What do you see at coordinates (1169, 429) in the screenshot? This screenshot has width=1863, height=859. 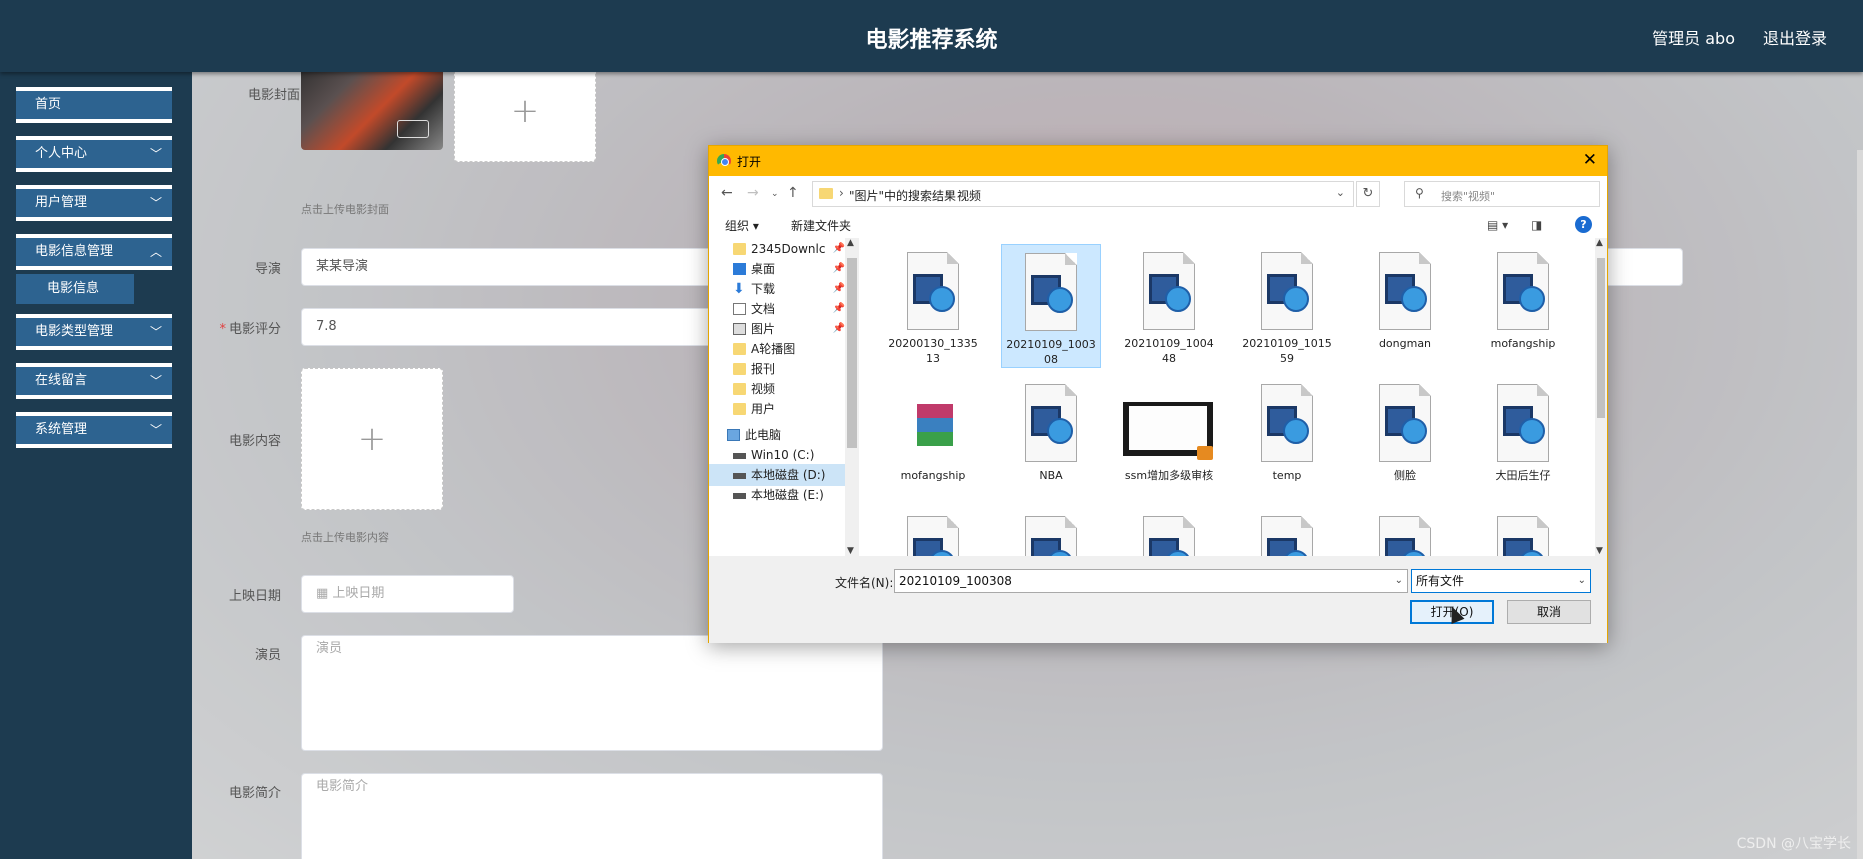 I see `file-item: ssm增加多级审核` at bounding box center [1169, 429].